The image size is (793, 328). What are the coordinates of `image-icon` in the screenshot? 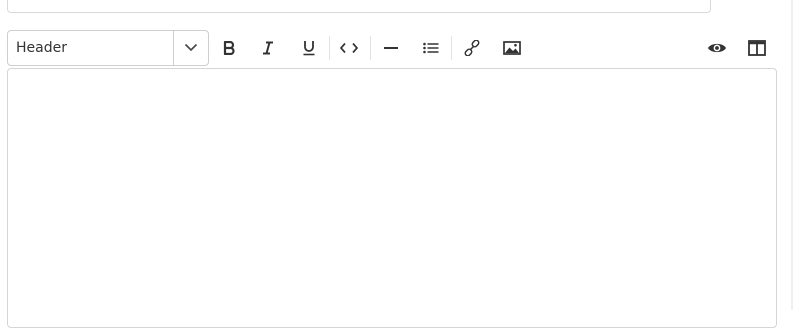 It's located at (512, 48).